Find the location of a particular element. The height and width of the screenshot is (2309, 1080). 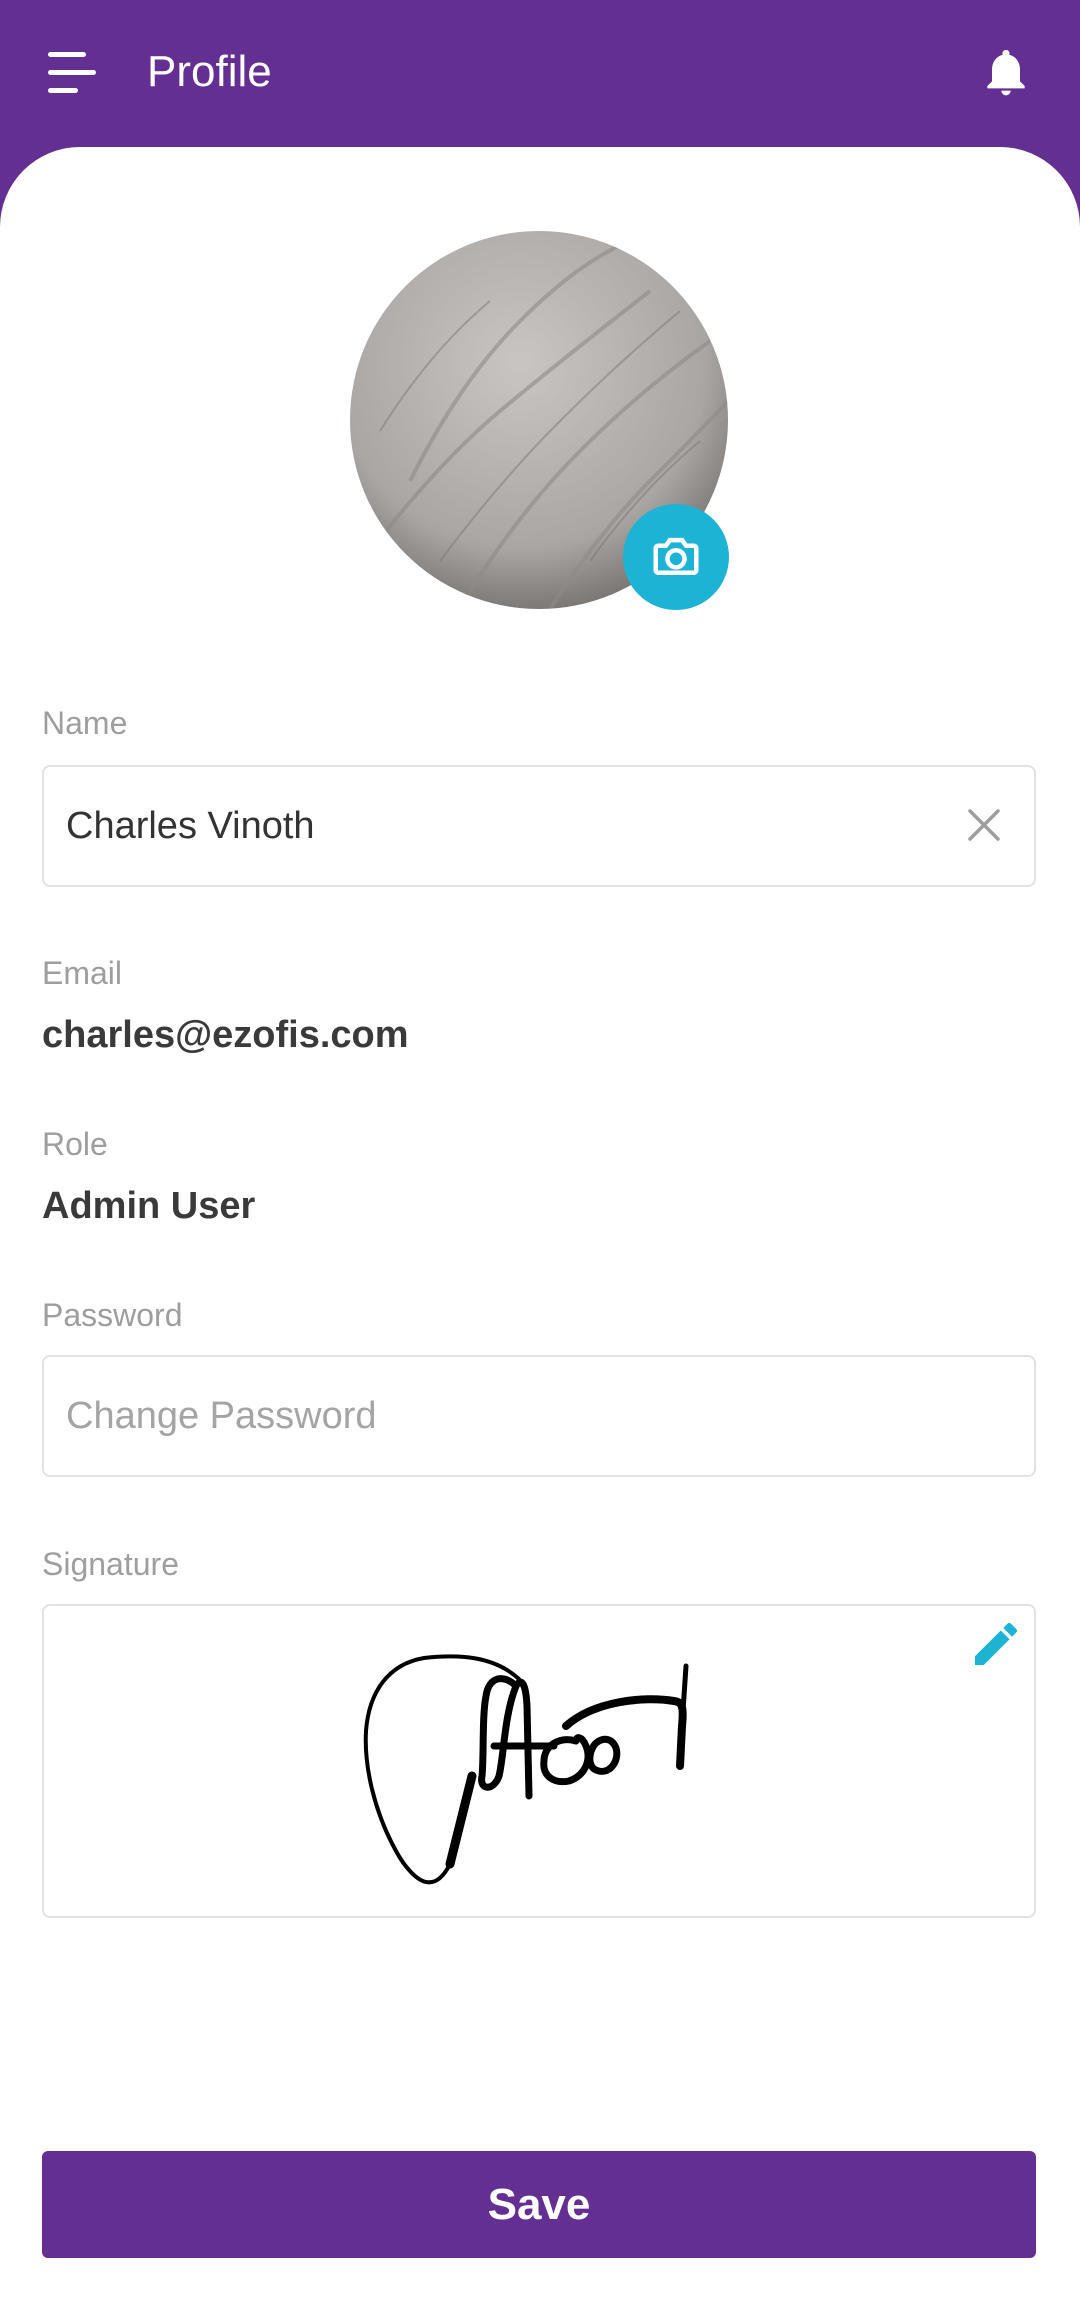

app-bar: Profile is located at coordinates (540, 73).